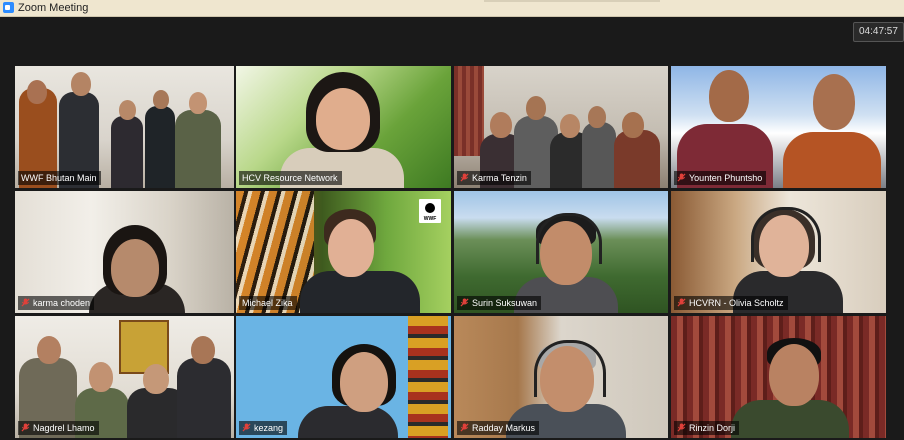 Image resolution: width=904 pixels, height=440 pixels. What do you see at coordinates (499, 178) in the screenshot?
I see `participant-name: Karma Tenzin` at bounding box center [499, 178].